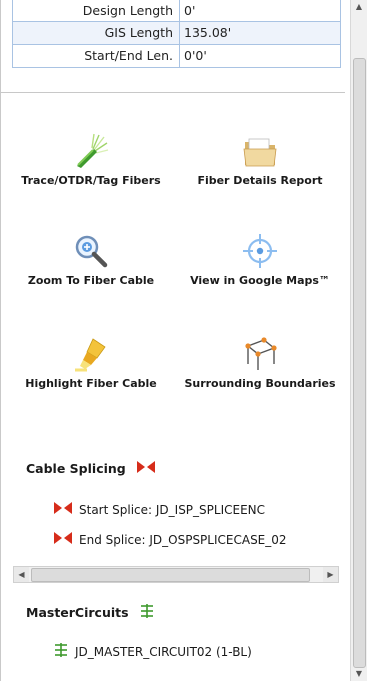  I want to click on tool-label: Surrounding Boundaries, so click(260, 383).